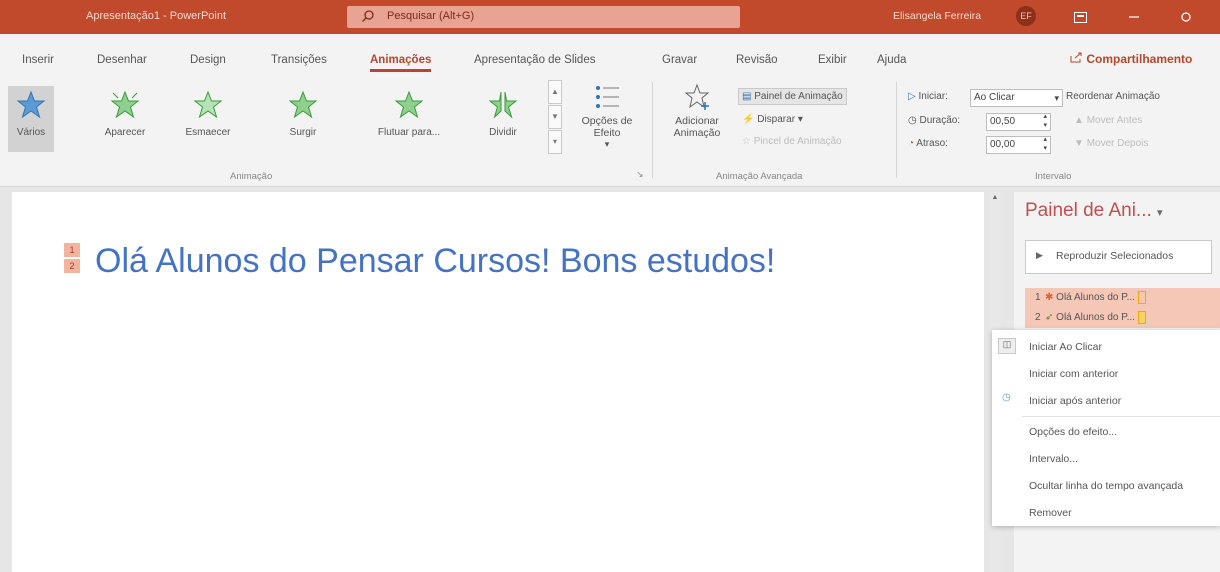  I want to click on animation-marker: 1, so click(72, 250).